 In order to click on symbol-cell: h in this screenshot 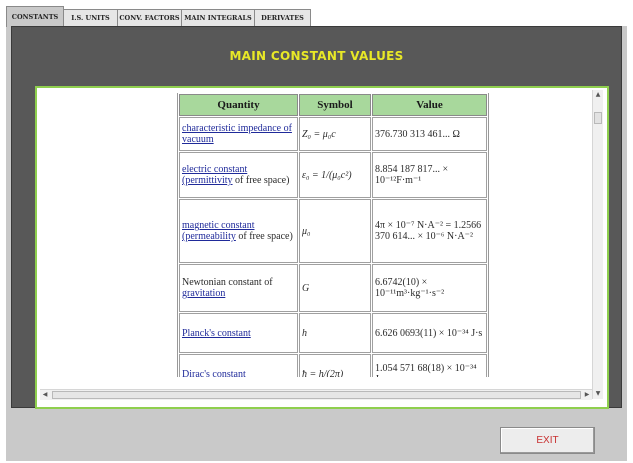, I will do `click(335, 333)`.